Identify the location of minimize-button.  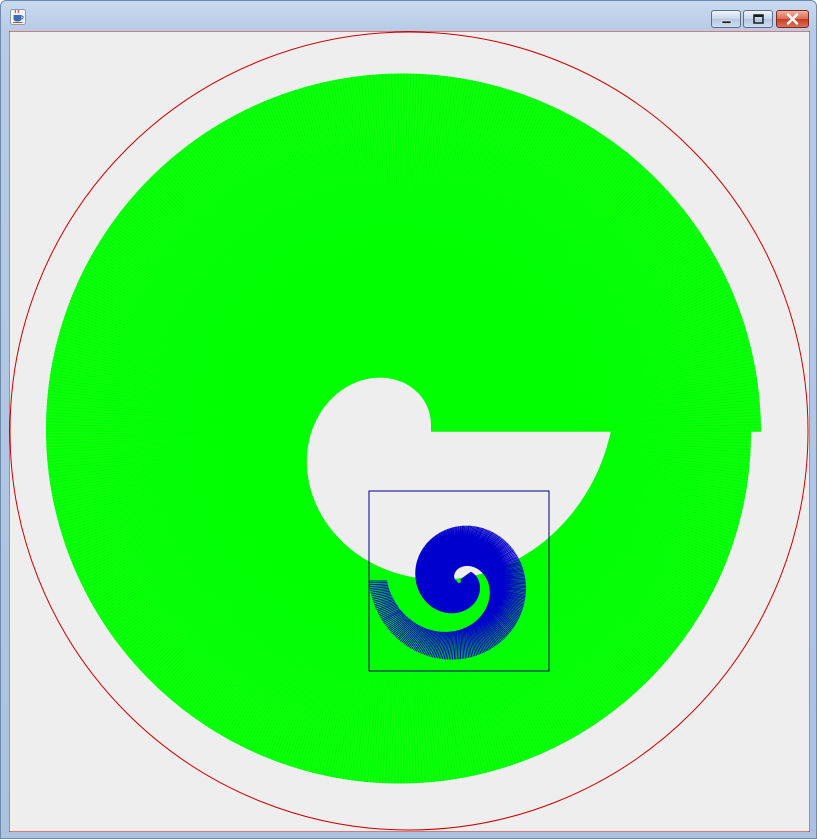
(726, 19).